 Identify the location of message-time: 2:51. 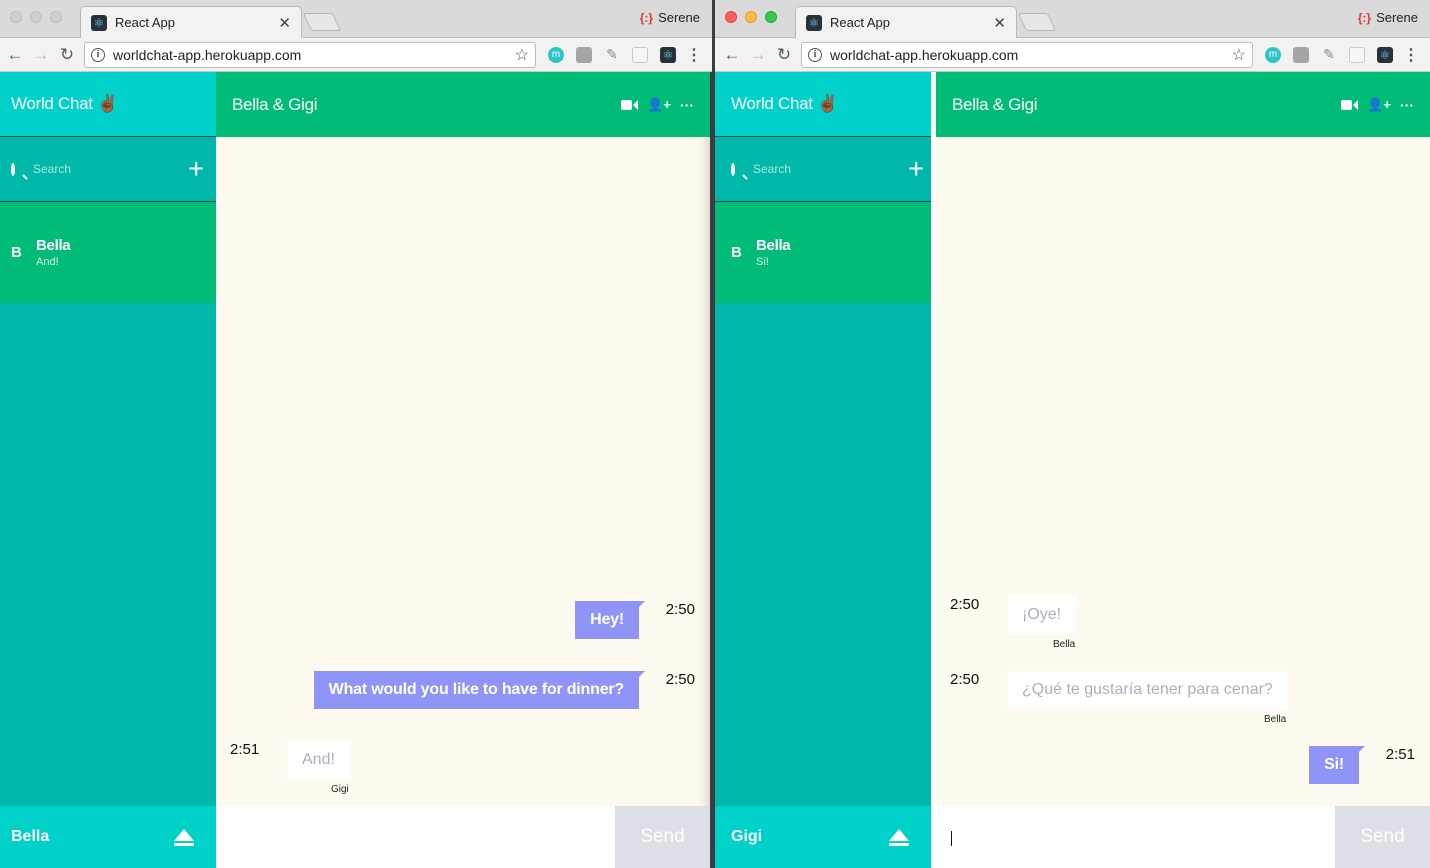
(1400, 754).